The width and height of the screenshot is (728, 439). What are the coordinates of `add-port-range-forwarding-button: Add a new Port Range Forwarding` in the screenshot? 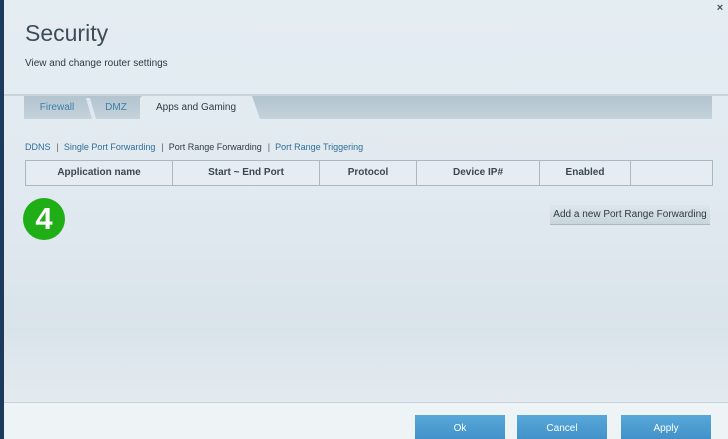 It's located at (630, 215).